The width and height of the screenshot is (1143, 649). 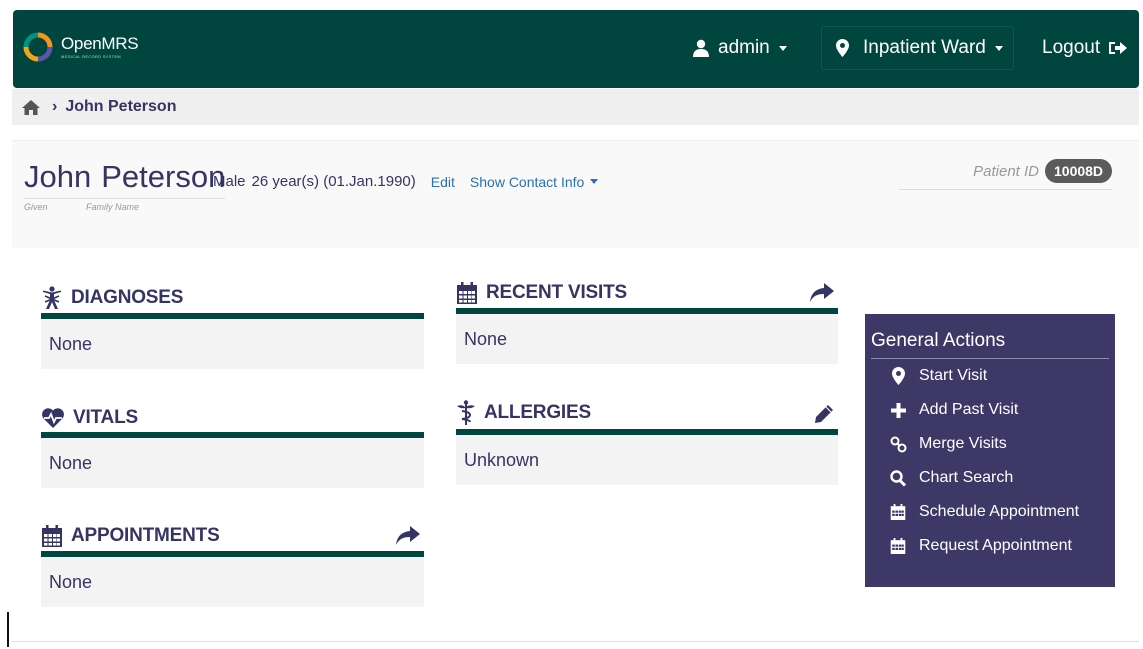 I want to click on patient-gender: Male, so click(x=229, y=181).